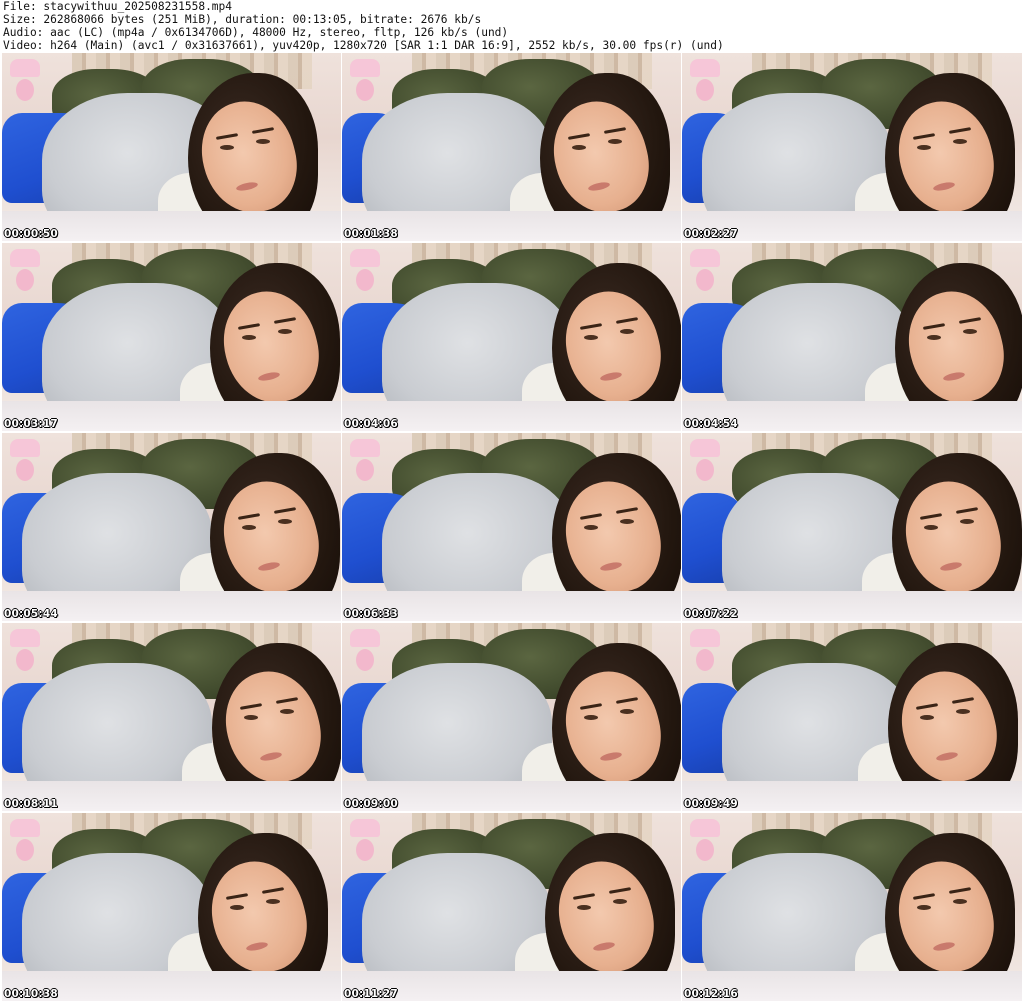 This screenshot has width=1024, height=1003. I want to click on video-frame-thumbnail: 00:04:54, so click(852, 337).